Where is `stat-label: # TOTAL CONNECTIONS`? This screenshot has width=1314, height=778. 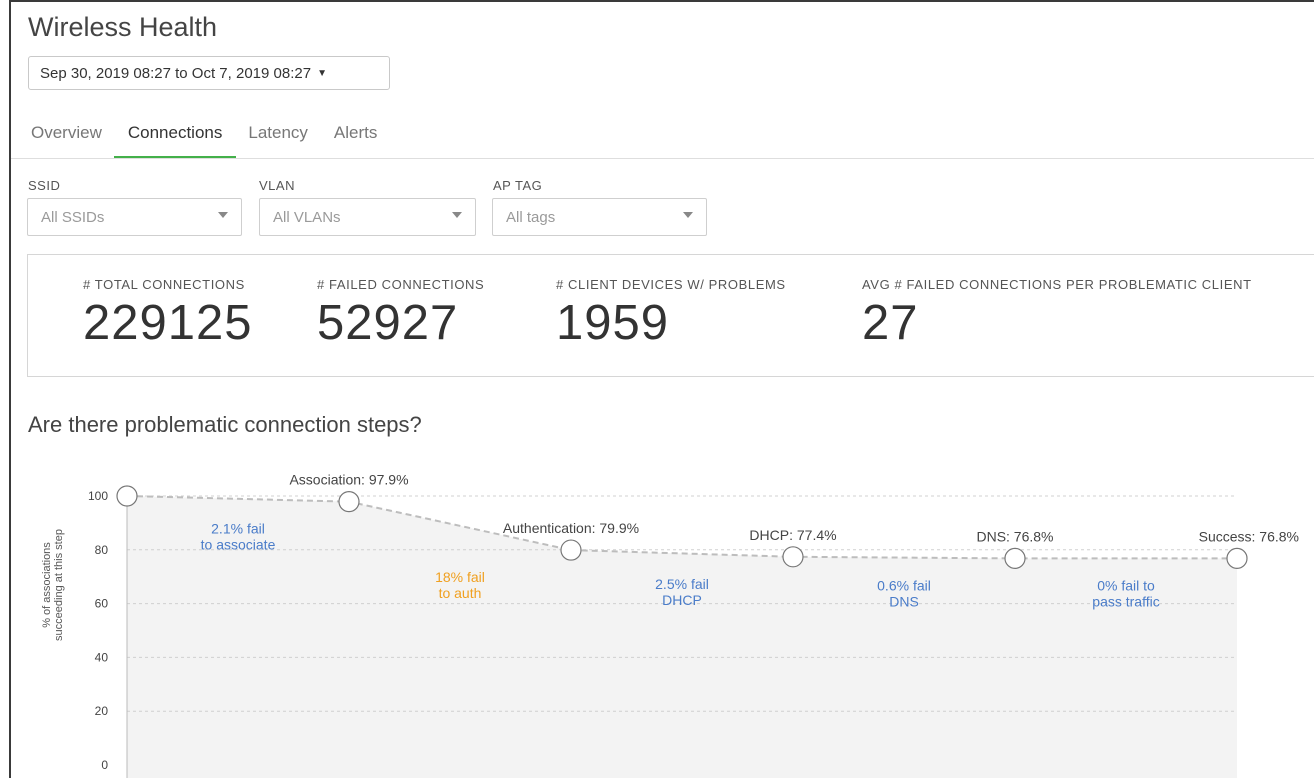 stat-label: # TOTAL CONNECTIONS is located at coordinates (164, 284).